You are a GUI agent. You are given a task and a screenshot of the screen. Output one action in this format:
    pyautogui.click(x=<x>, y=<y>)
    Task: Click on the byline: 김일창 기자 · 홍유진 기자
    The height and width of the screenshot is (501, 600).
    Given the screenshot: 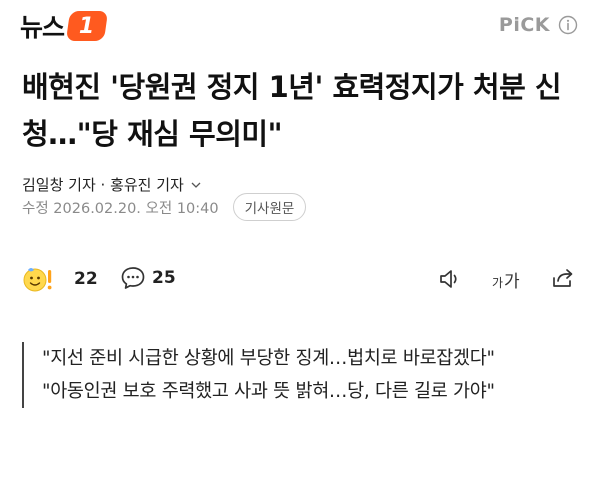 What is the action you would take?
    pyautogui.click(x=112, y=184)
    